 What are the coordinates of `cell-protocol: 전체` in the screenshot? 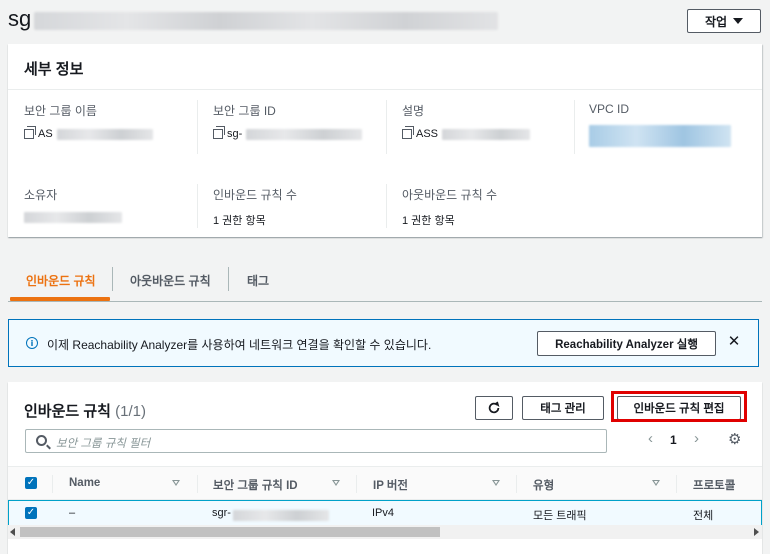 It's located at (703, 516).